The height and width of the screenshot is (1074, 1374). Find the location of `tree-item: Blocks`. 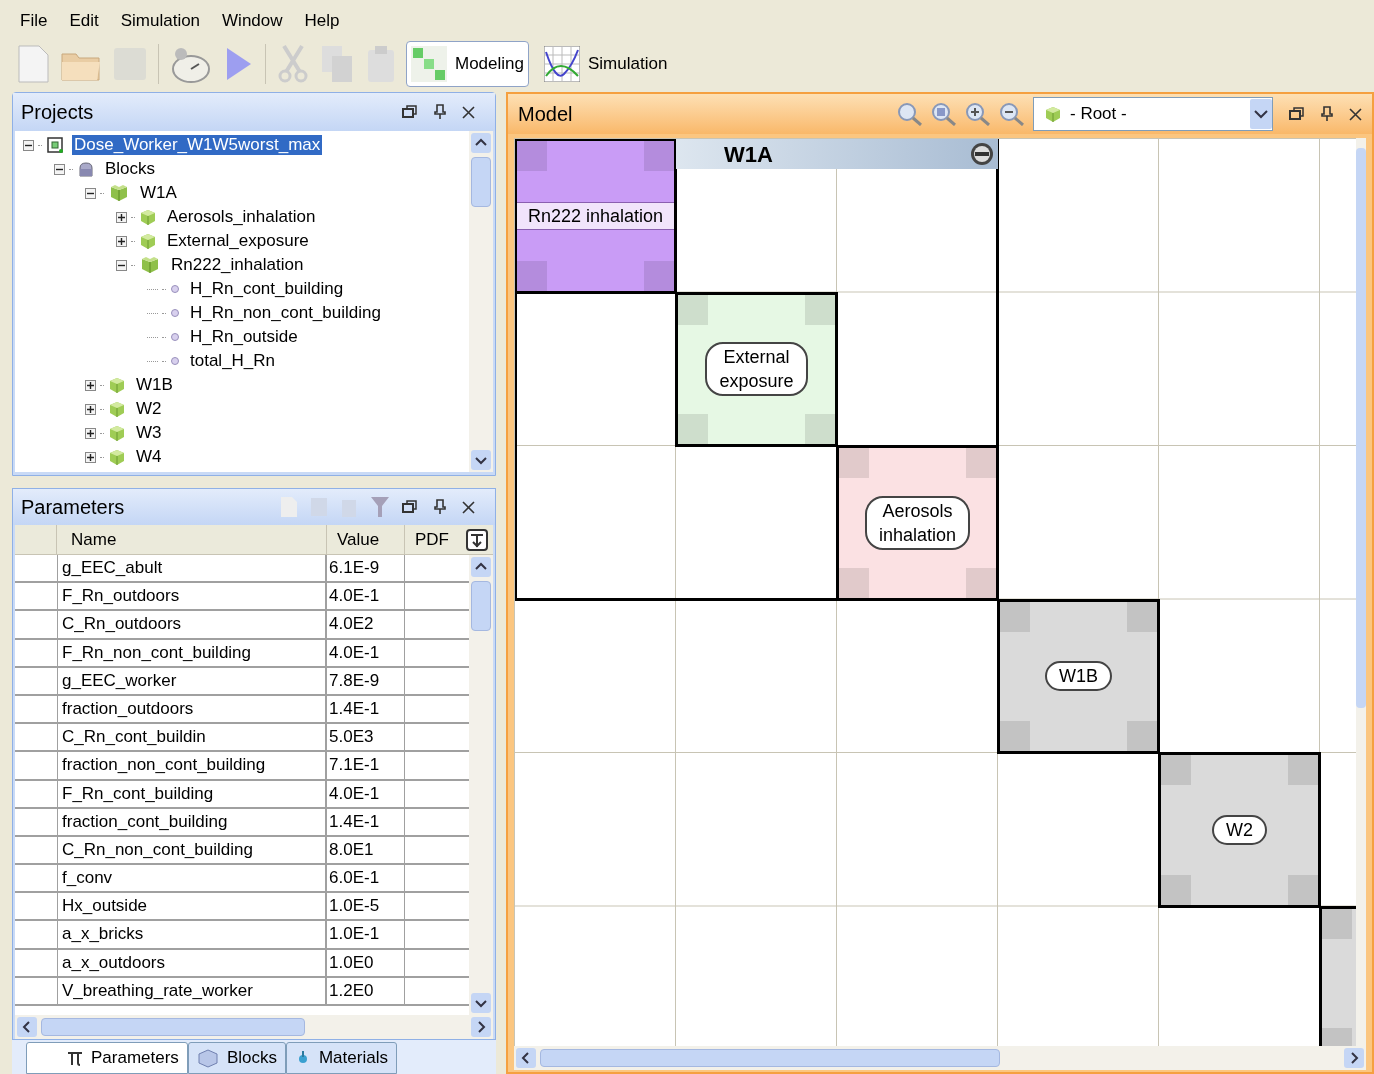

tree-item: Blocks is located at coordinates (130, 169).